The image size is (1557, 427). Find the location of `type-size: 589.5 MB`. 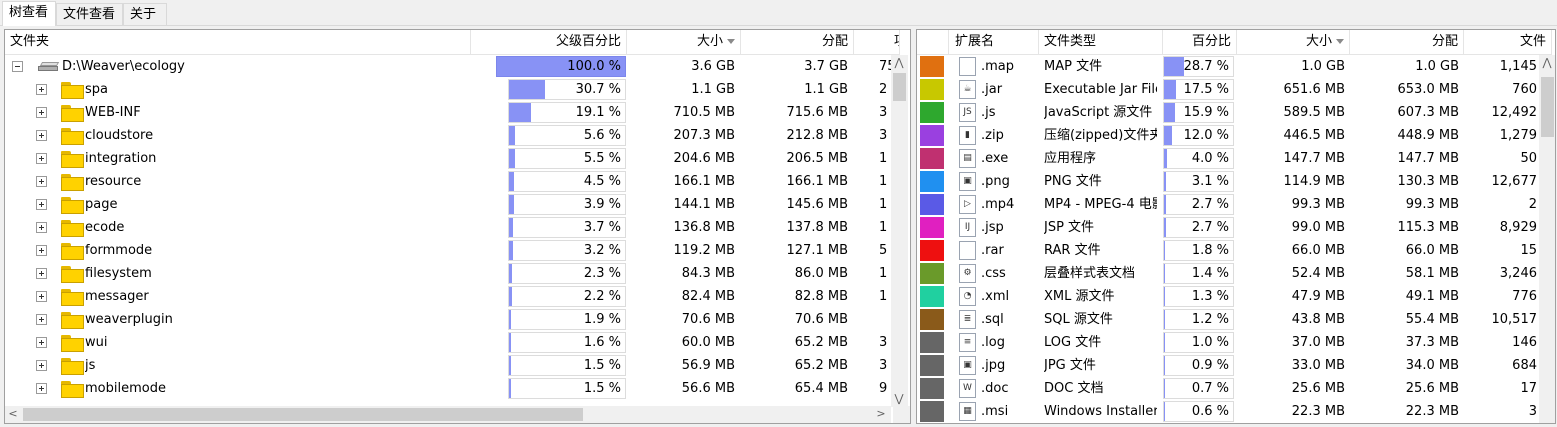

type-size: 589.5 MB is located at coordinates (1314, 112).